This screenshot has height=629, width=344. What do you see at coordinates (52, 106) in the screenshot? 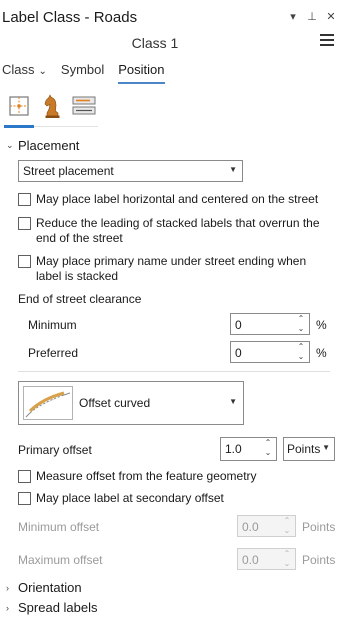
I see `chess-knight-icon` at bounding box center [52, 106].